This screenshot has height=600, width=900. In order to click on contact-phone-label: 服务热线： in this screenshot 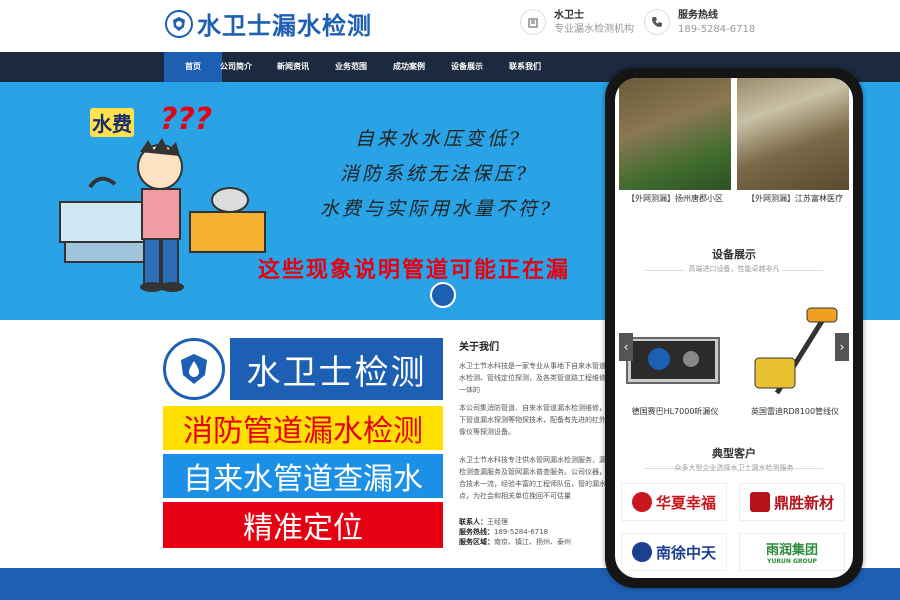, I will do `click(476, 532)`.